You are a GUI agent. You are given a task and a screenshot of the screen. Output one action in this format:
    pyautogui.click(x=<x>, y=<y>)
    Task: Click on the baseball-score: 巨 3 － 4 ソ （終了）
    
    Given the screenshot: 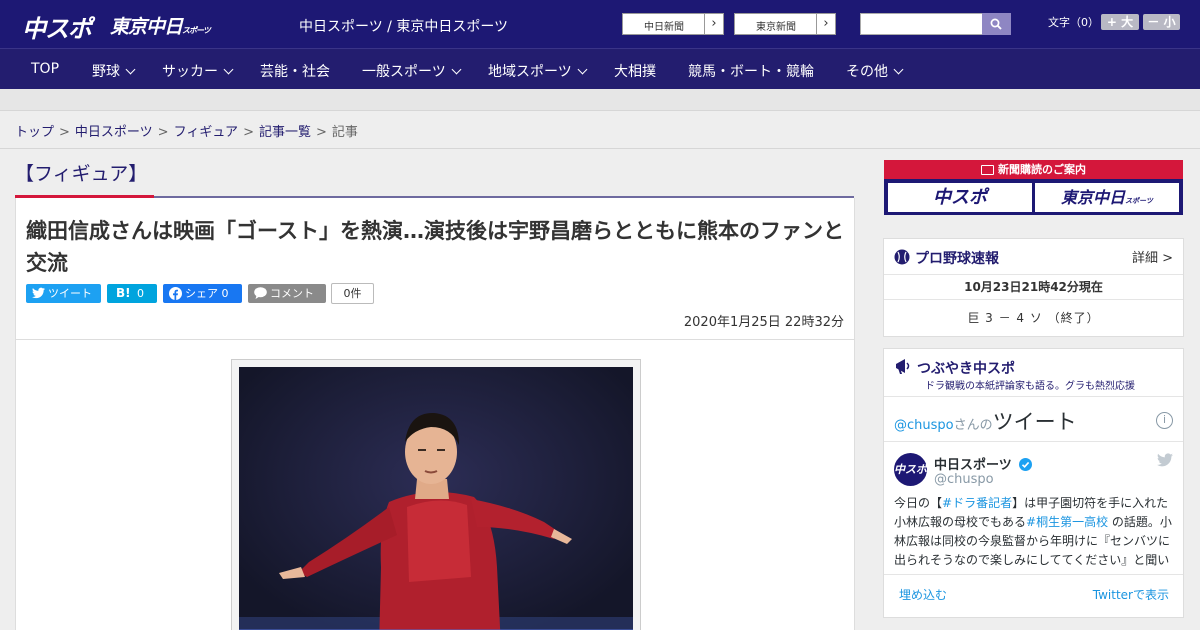 What is the action you would take?
    pyautogui.click(x=1033, y=317)
    